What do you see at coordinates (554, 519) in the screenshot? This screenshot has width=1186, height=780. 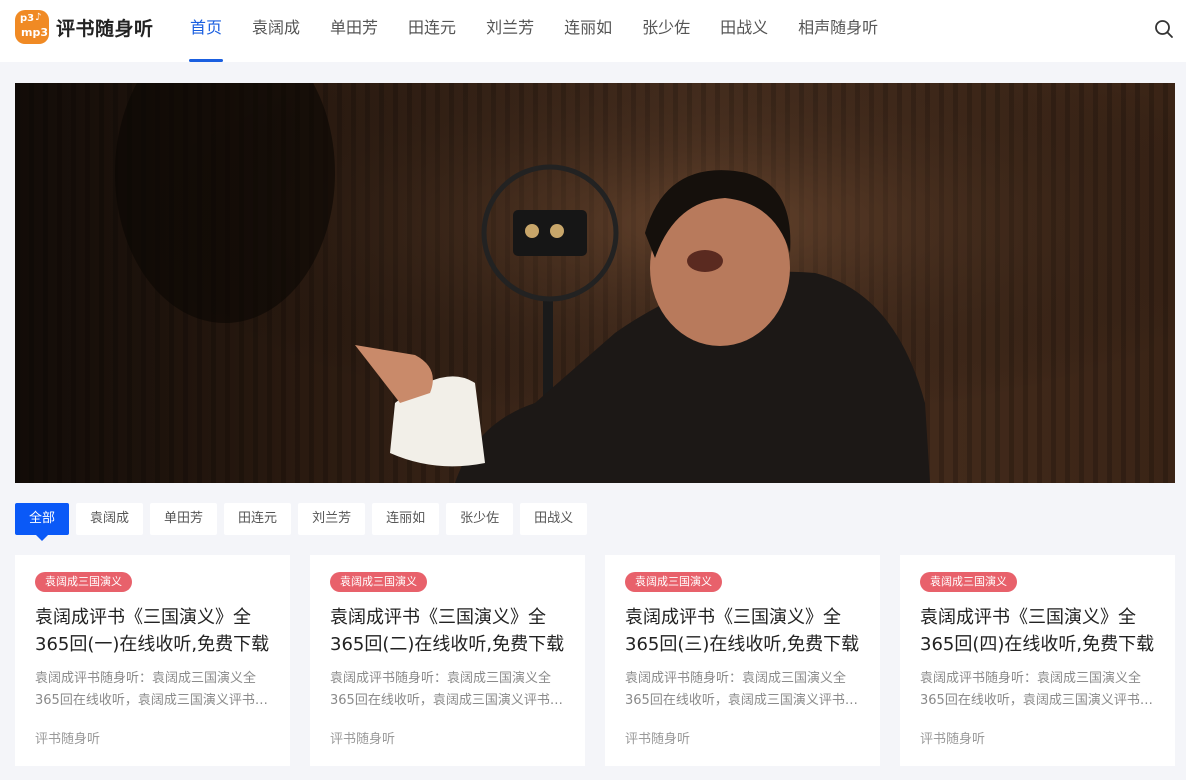 I see `filter-tianzhanyi: 田战义` at bounding box center [554, 519].